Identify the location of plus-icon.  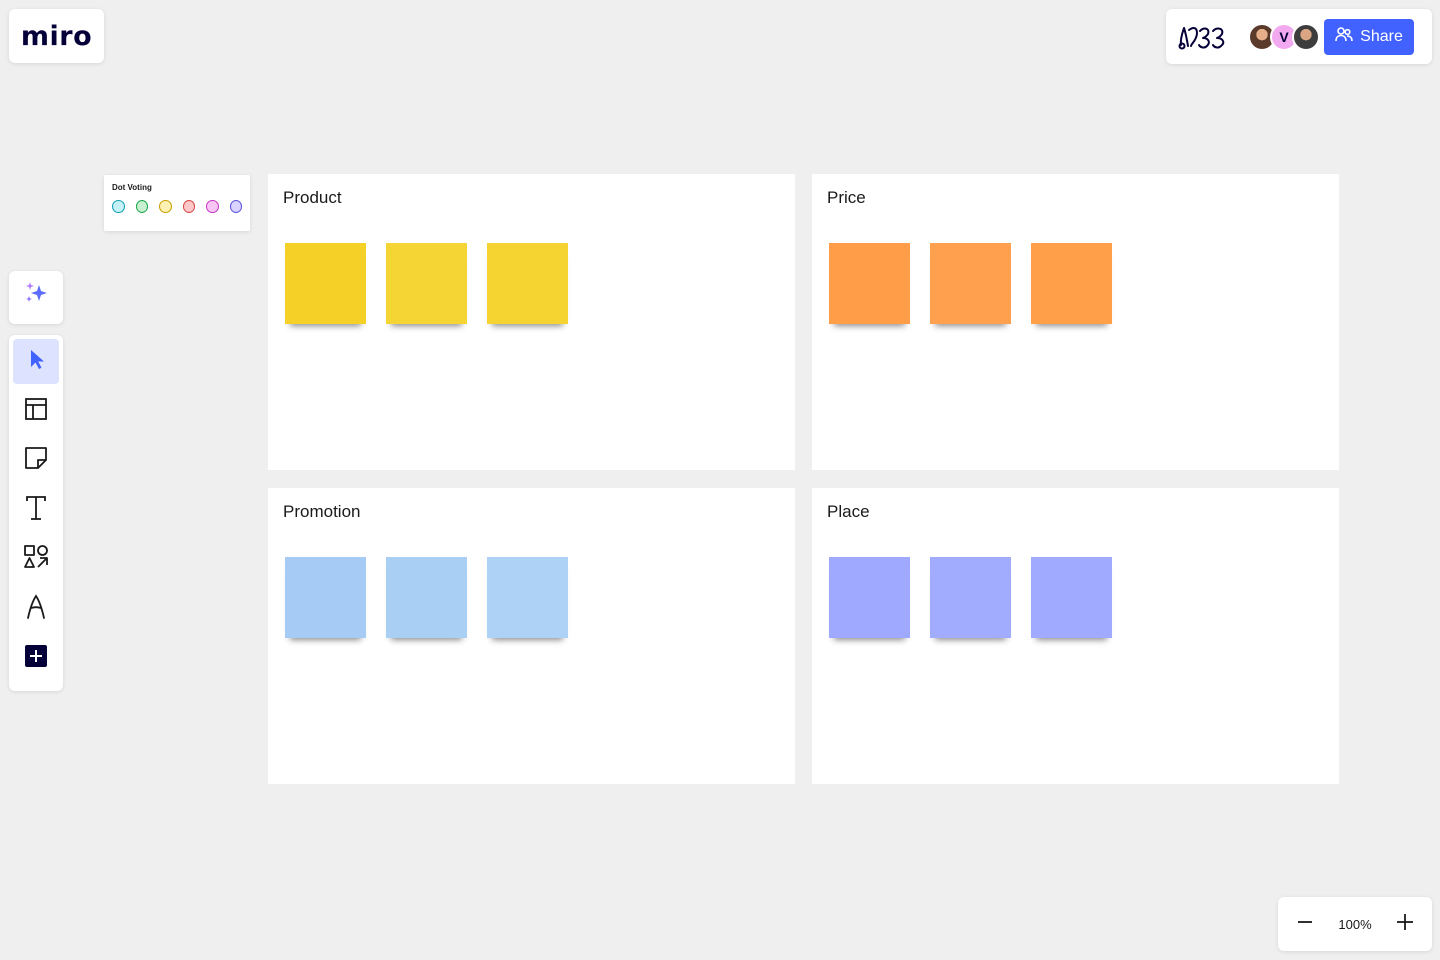
(1405, 924).